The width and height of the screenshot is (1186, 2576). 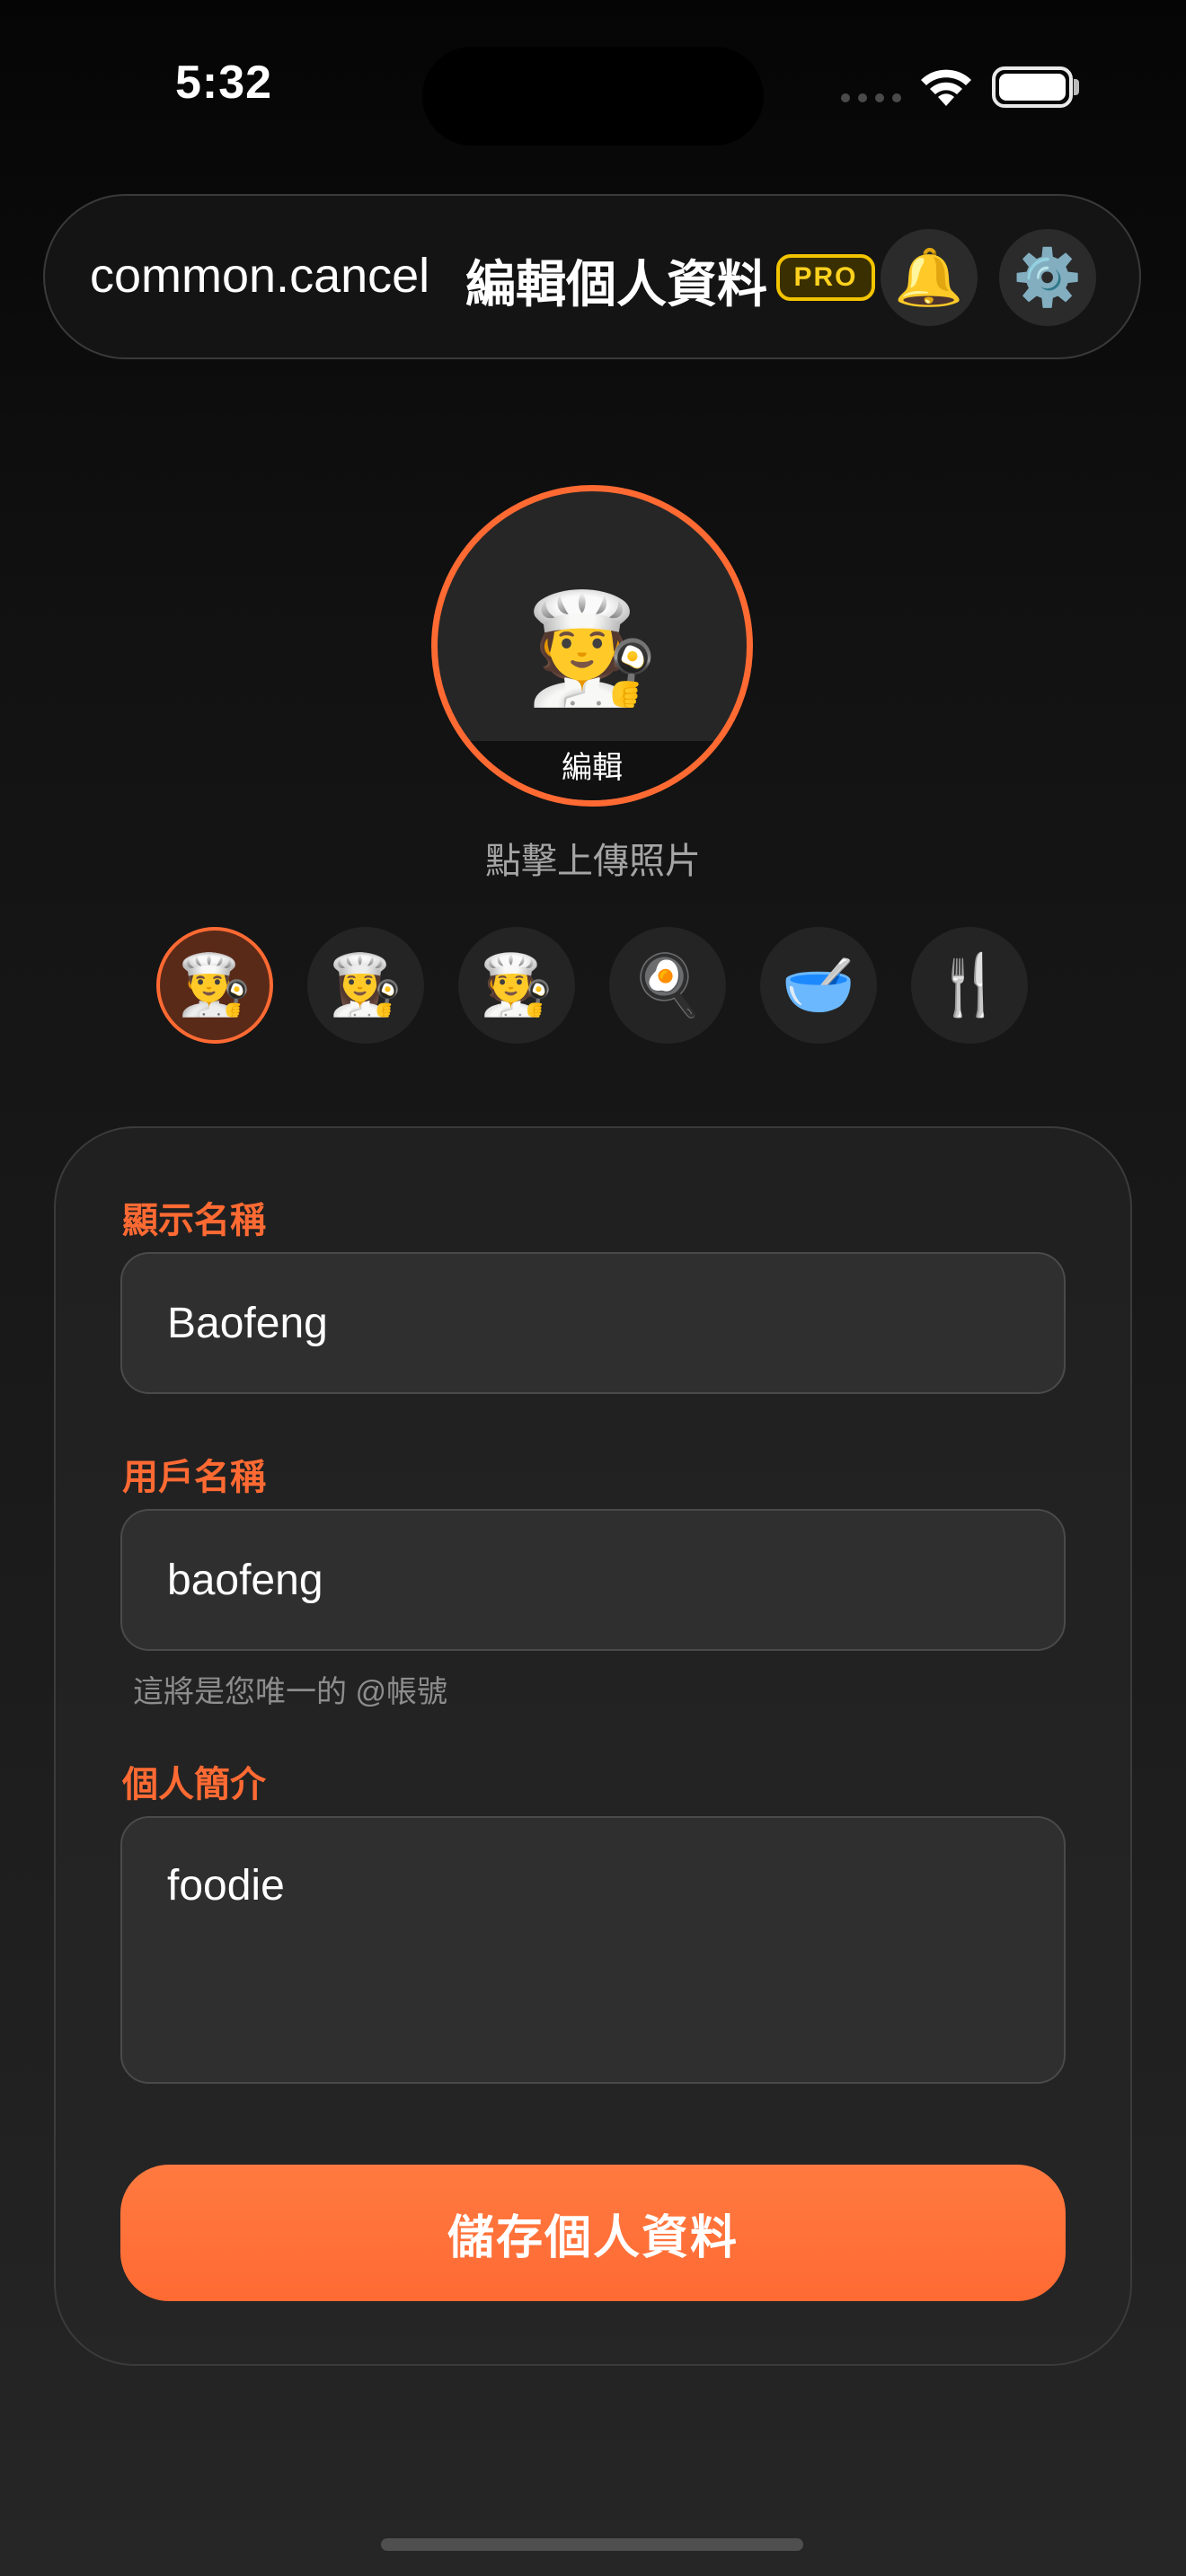 I want to click on cellular-signal-icon, so click(x=871, y=97).